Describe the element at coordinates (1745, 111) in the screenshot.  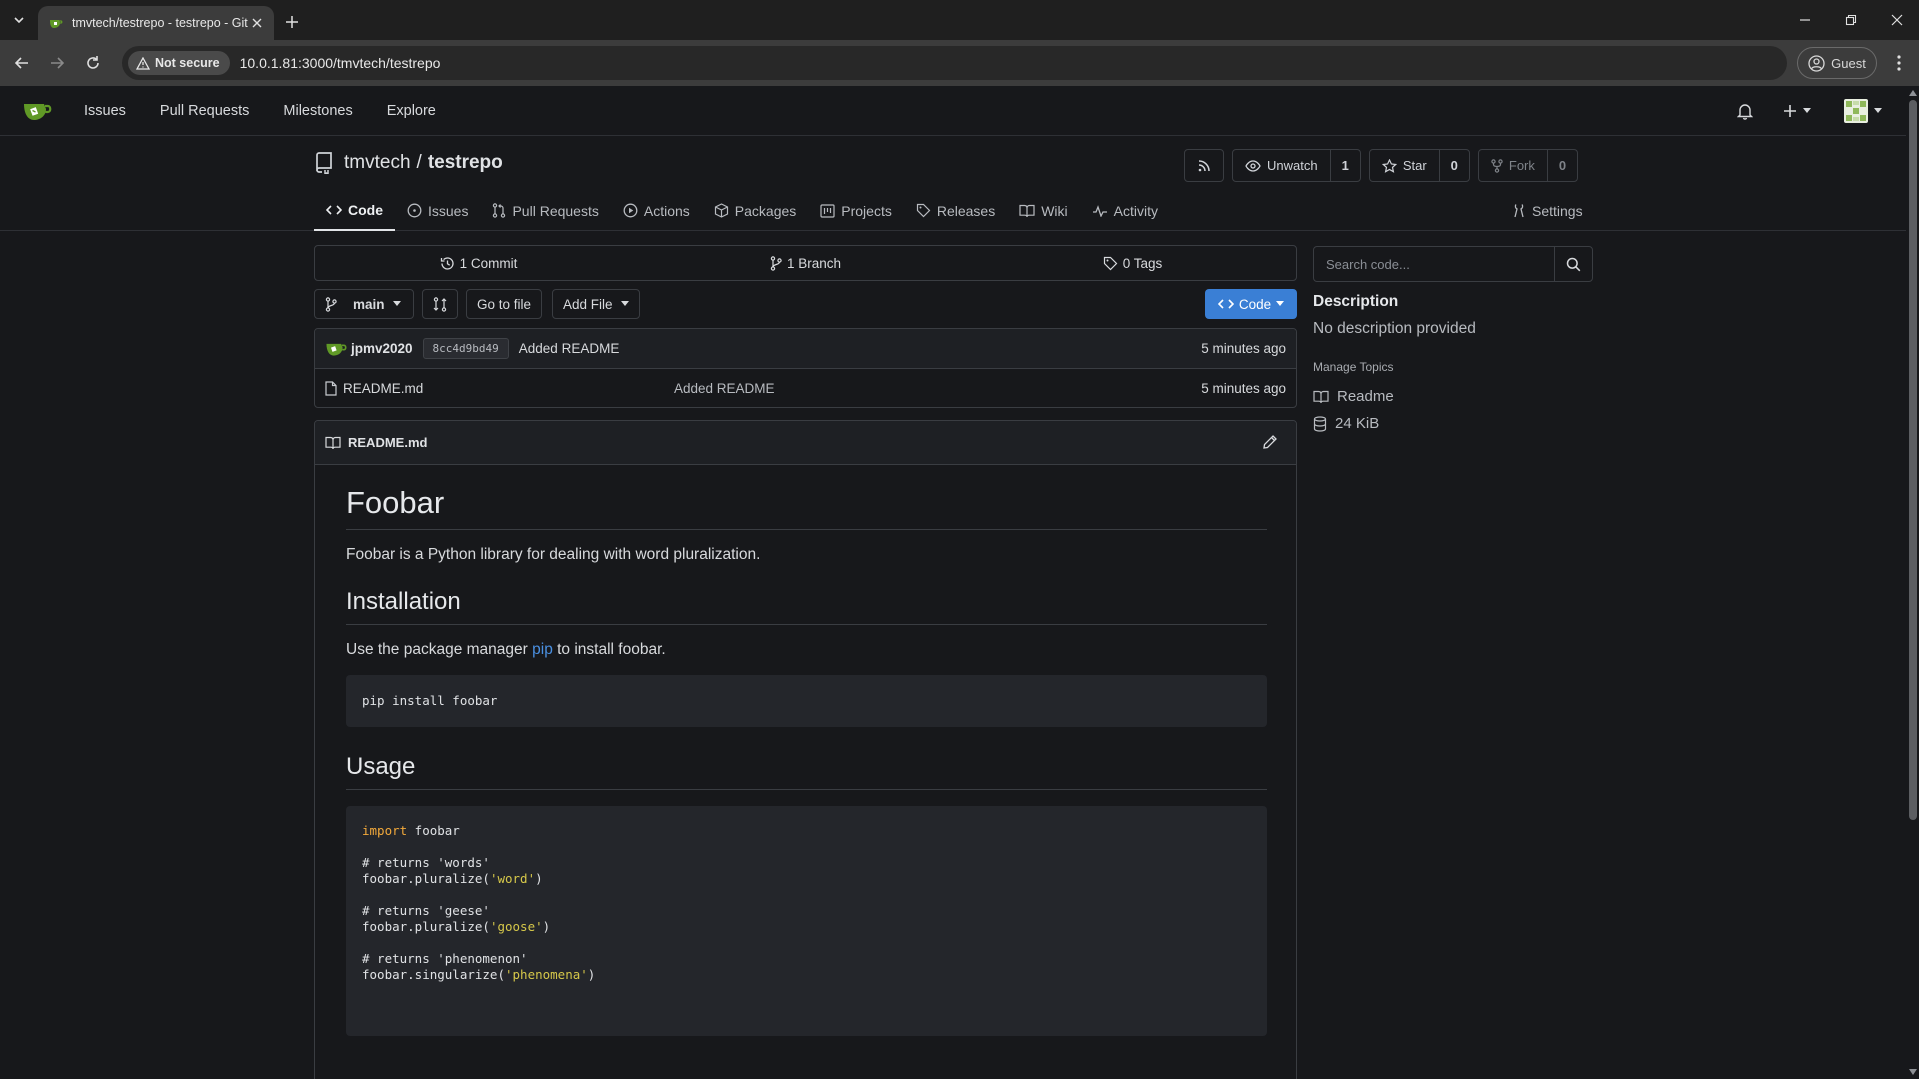
I see `notifications-button` at that location.